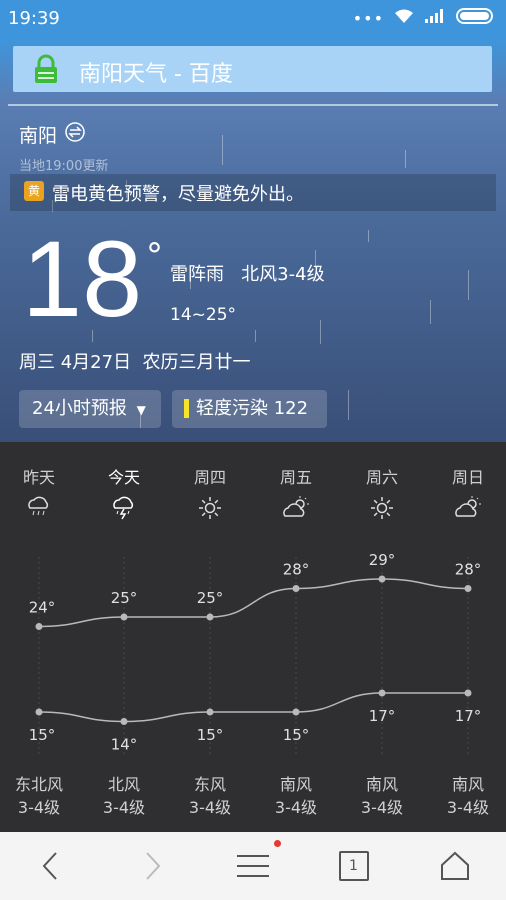 This screenshot has width=506, height=900. What do you see at coordinates (382, 560) in the screenshot?
I see `high-temp-label: 29°` at bounding box center [382, 560].